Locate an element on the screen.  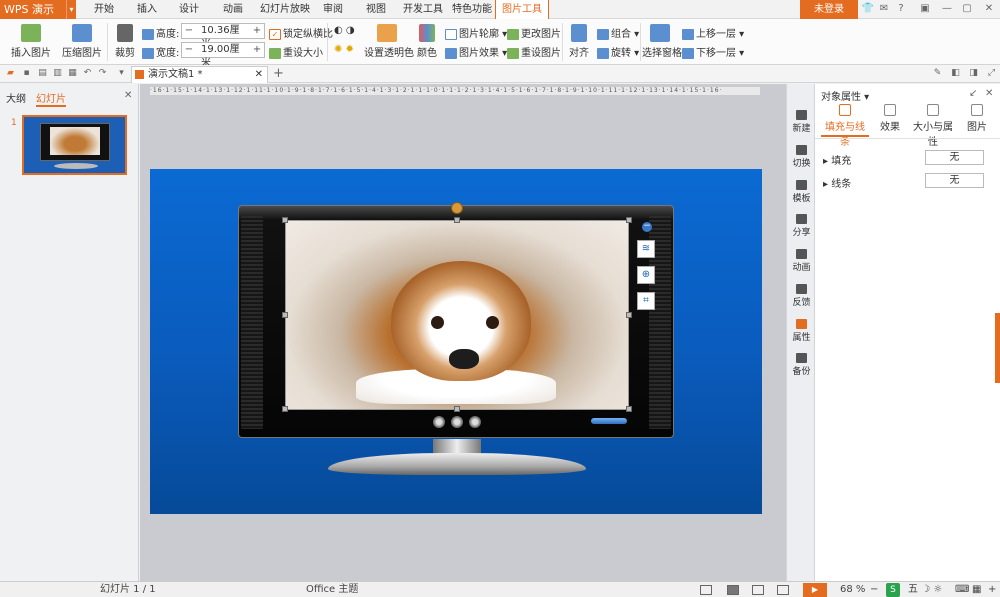
line-value-dropdown: 无 is located at coordinates (954, 180).